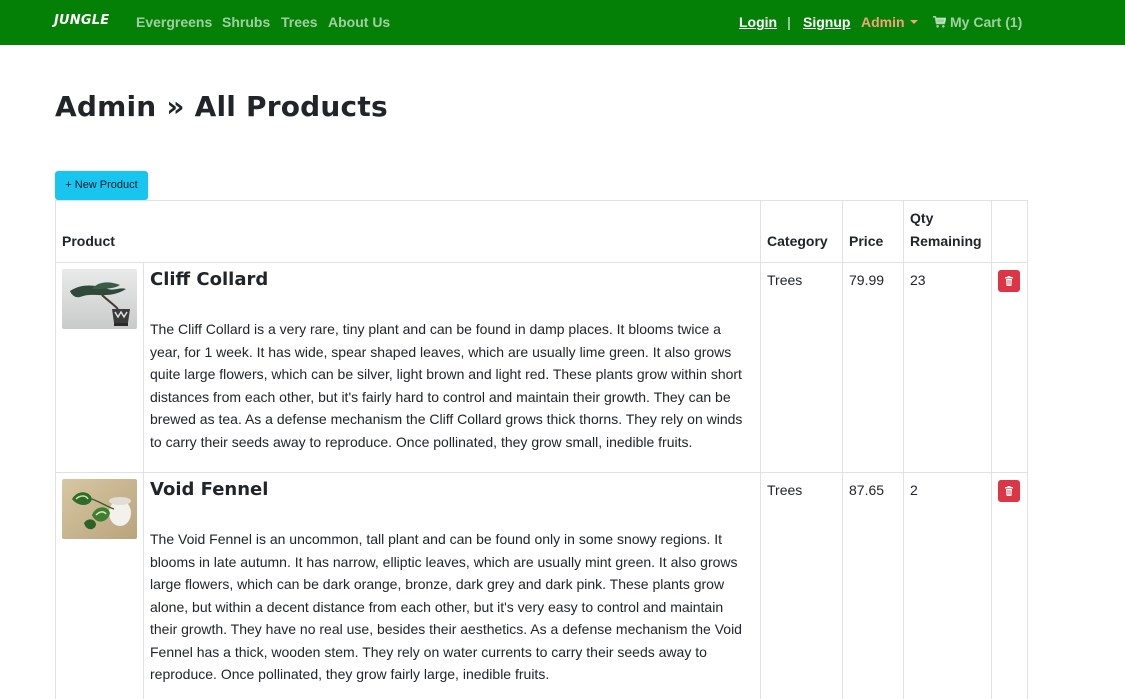 This screenshot has width=1125, height=699. Describe the element at coordinates (246, 22) in the screenshot. I see `nav-link-shrubs: Shrubs` at that location.